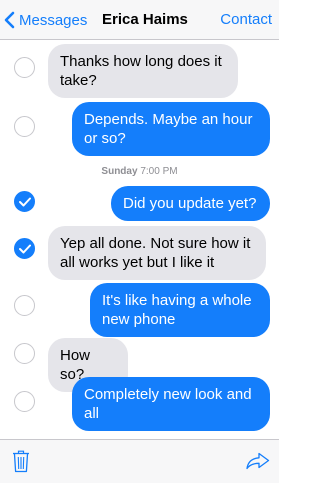  I want to click on back-button-label: Messages, so click(53, 20).